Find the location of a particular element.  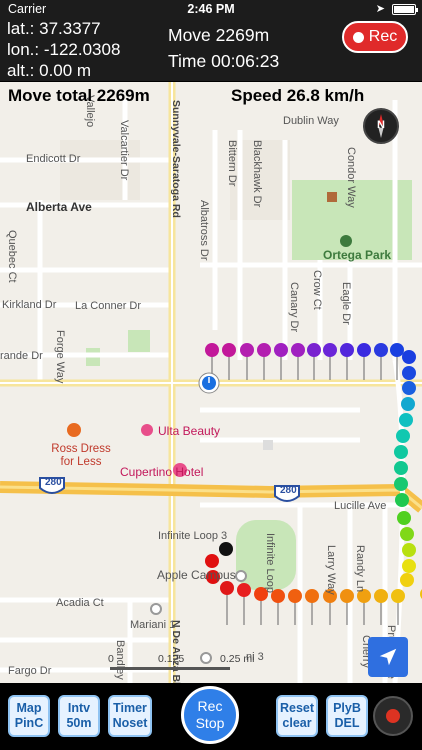

record-disc-icon is located at coordinates (393, 716).